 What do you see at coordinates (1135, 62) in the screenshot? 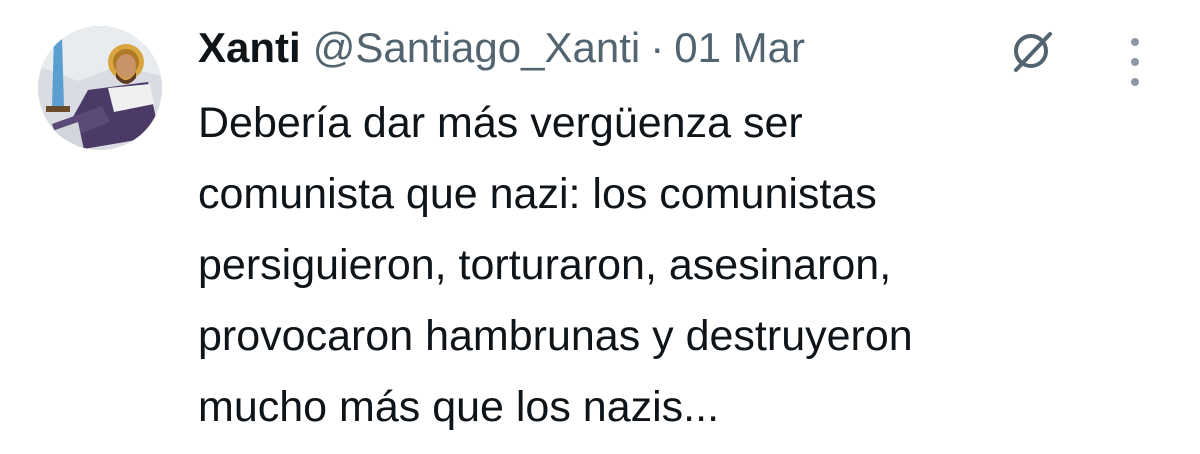
I see `more-options-icon` at bounding box center [1135, 62].